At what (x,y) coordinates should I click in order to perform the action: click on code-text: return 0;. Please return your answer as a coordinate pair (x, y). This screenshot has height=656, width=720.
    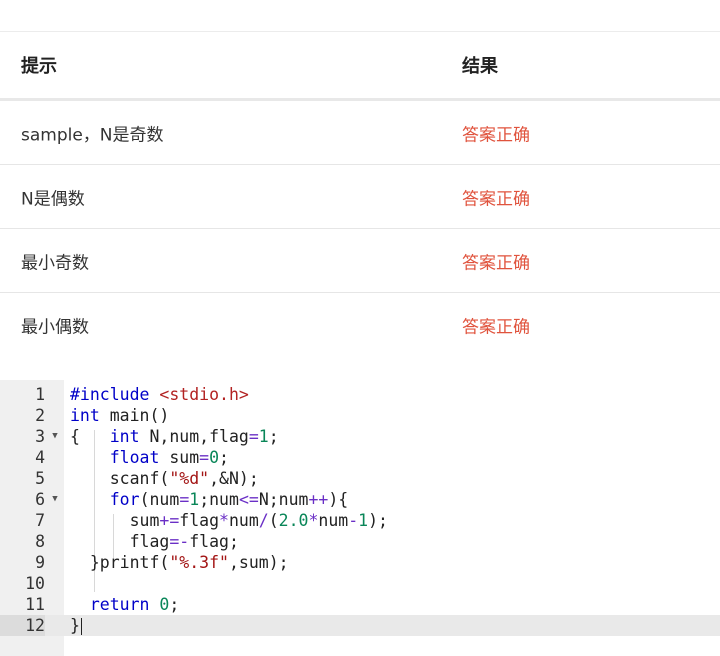
    Looking at the image, I should click on (134, 604).